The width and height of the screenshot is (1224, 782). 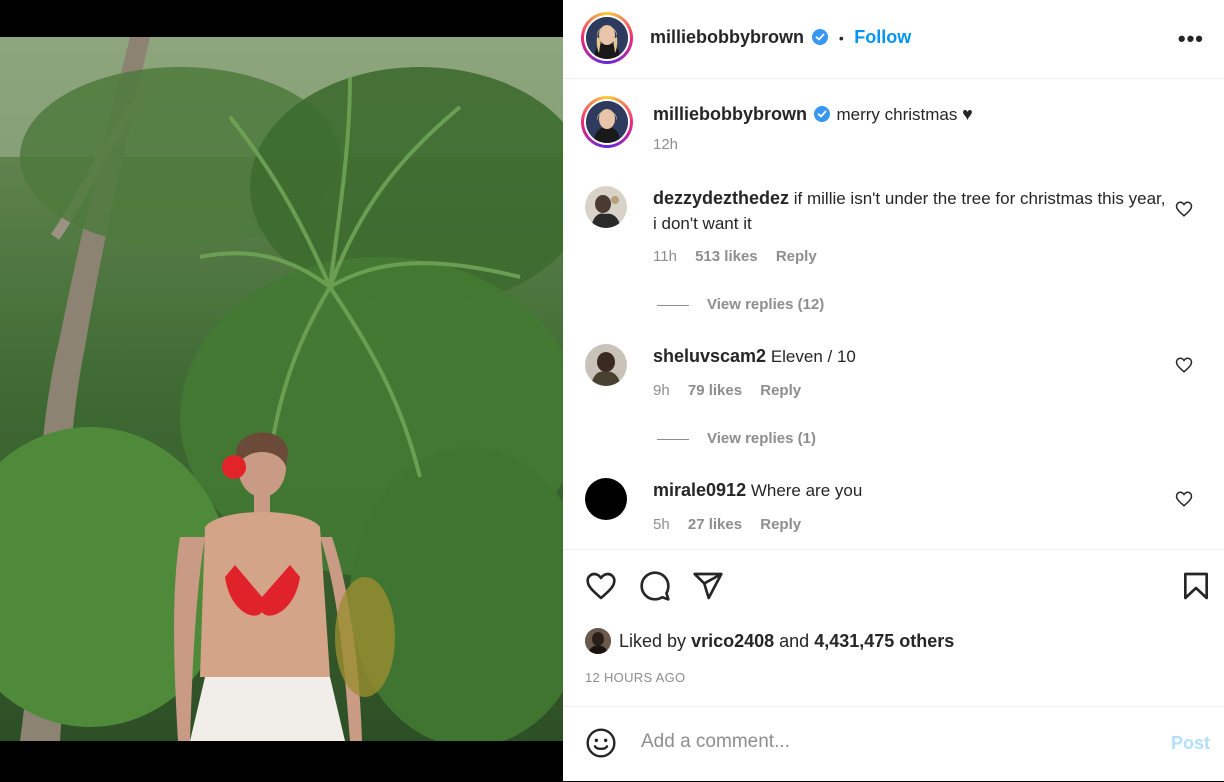 I want to click on likes-summary: Liked by vrico2408 and 4,431,475 others, so click(x=769, y=641).